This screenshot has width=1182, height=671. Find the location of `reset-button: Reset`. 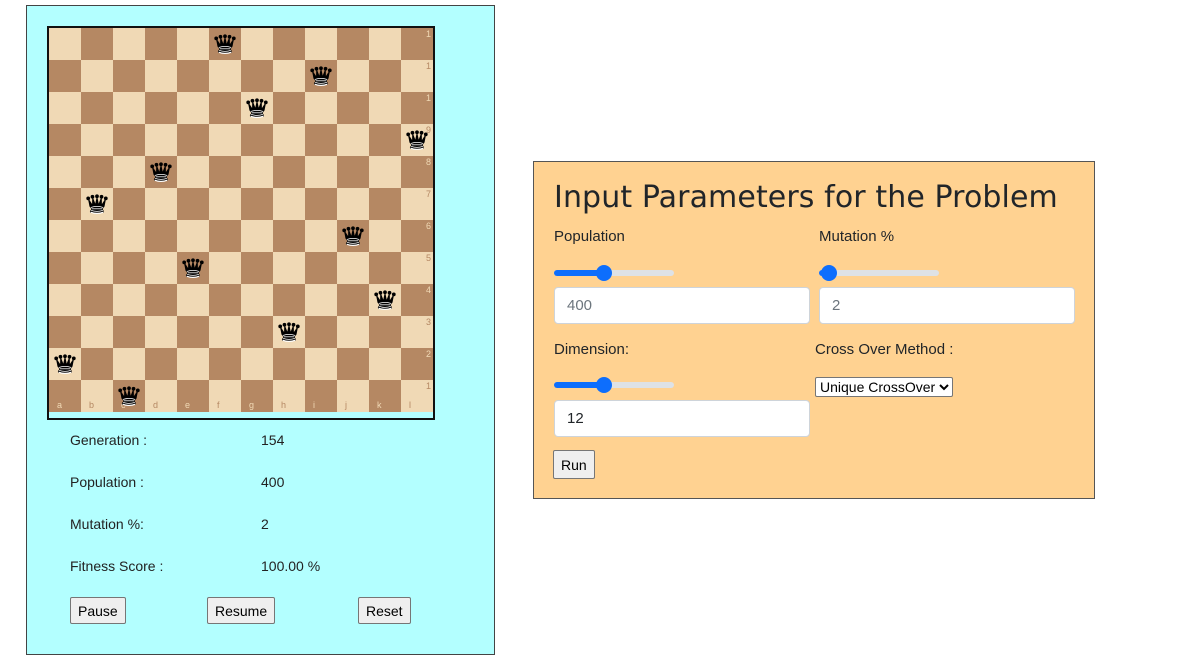

reset-button: Reset is located at coordinates (384, 610).